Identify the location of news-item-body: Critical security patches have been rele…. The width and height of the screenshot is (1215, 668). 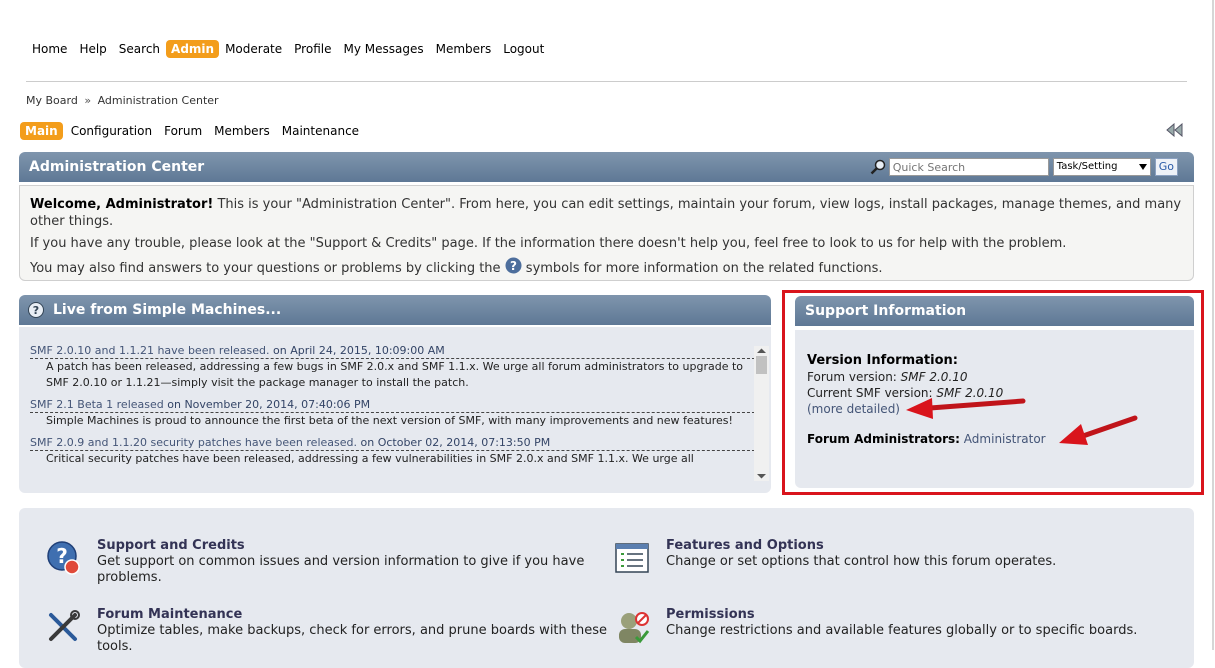
(370, 458).